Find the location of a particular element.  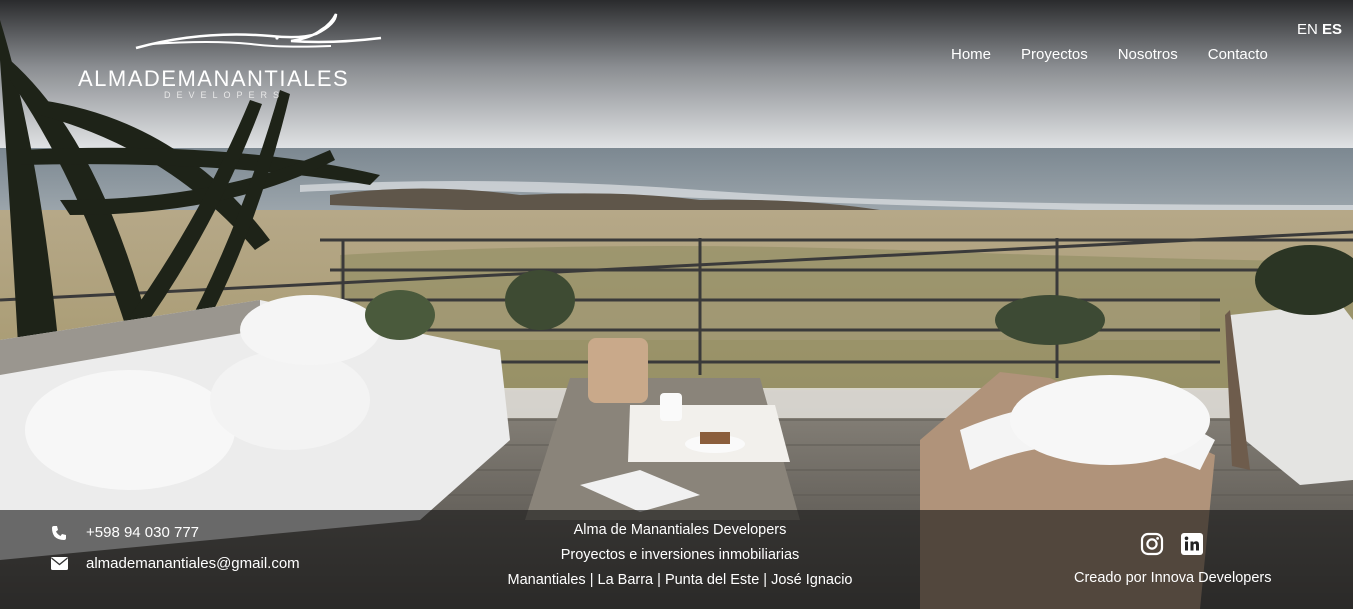

brand-logo: ALMADEMANANTIALES DEVELOPERS is located at coordinates (231, 56).